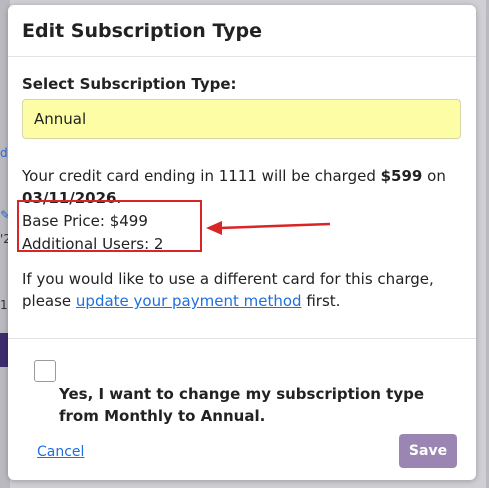 The height and width of the screenshot is (488, 489). Describe the element at coordinates (434, 176) in the screenshot. I see `charge-on: on` at that location.